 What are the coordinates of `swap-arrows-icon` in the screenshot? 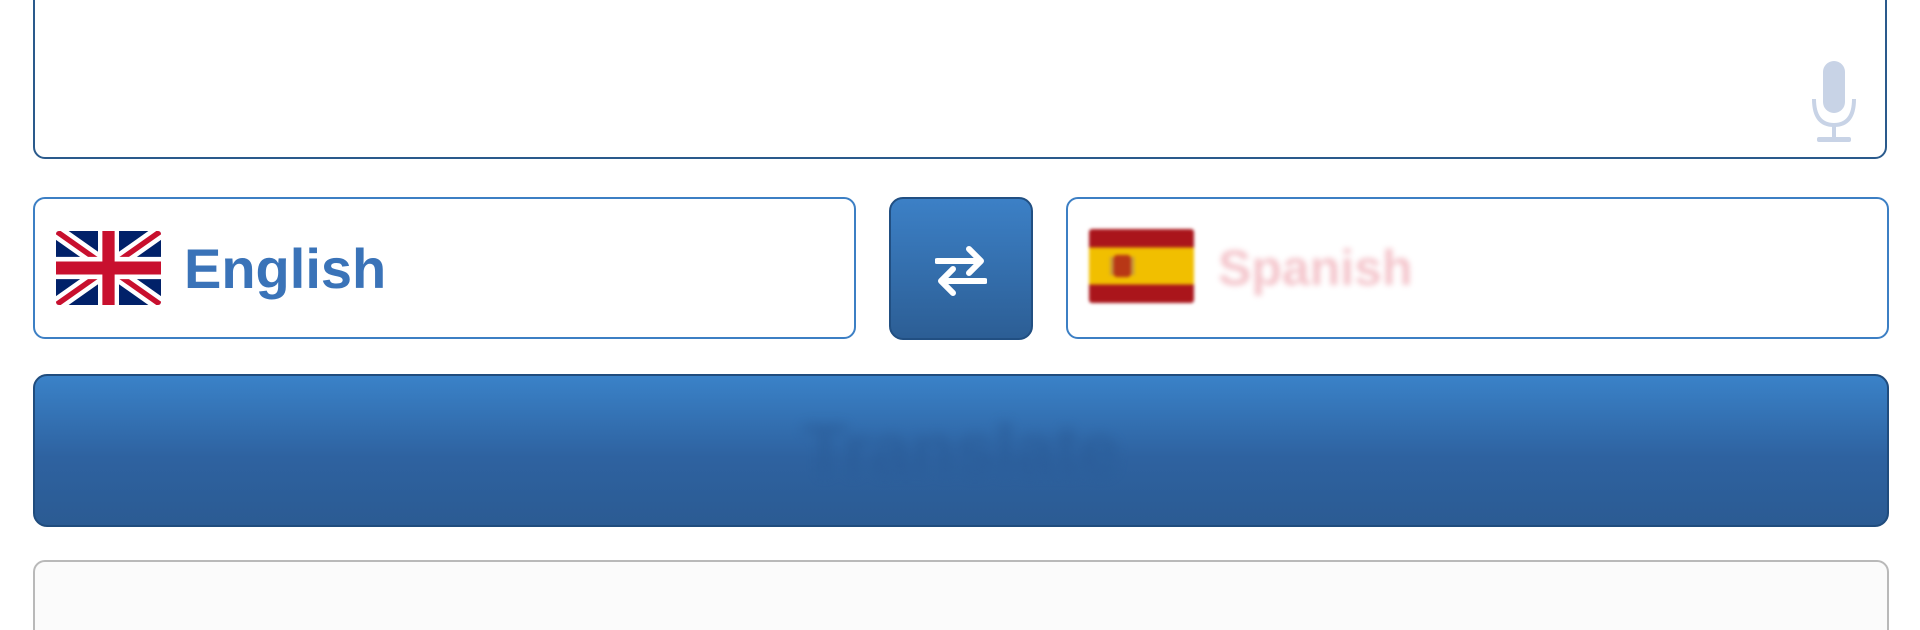 It's located at (961, 270).